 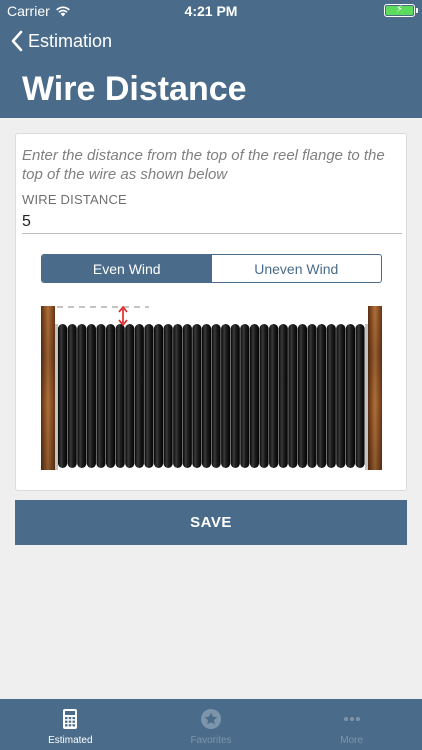 I want to click on distance-indicator, so click(x=123, y=316).